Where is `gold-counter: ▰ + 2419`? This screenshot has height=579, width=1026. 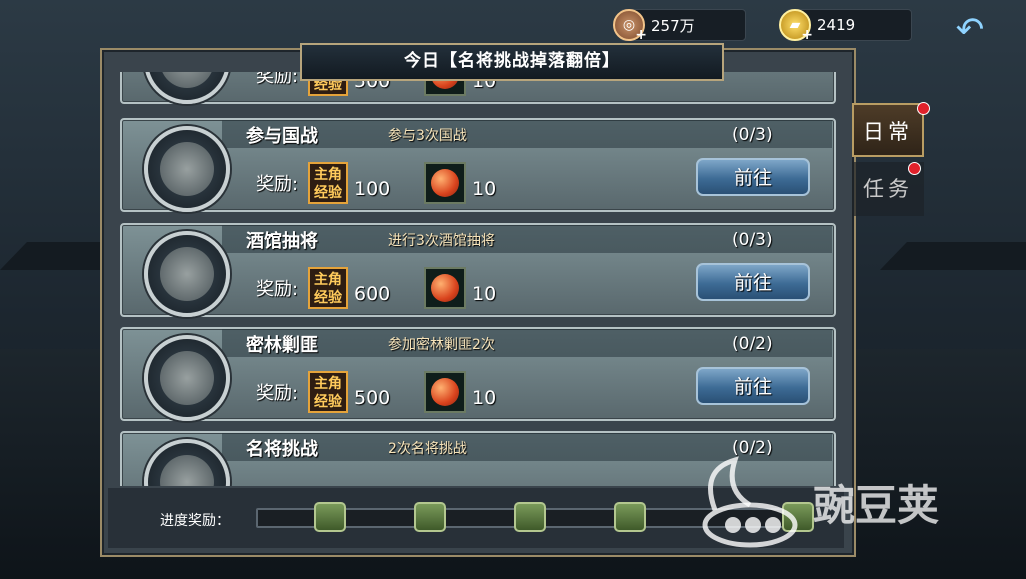
gold-counter: ▰ + 2419 is located at coordinates (845, 26).